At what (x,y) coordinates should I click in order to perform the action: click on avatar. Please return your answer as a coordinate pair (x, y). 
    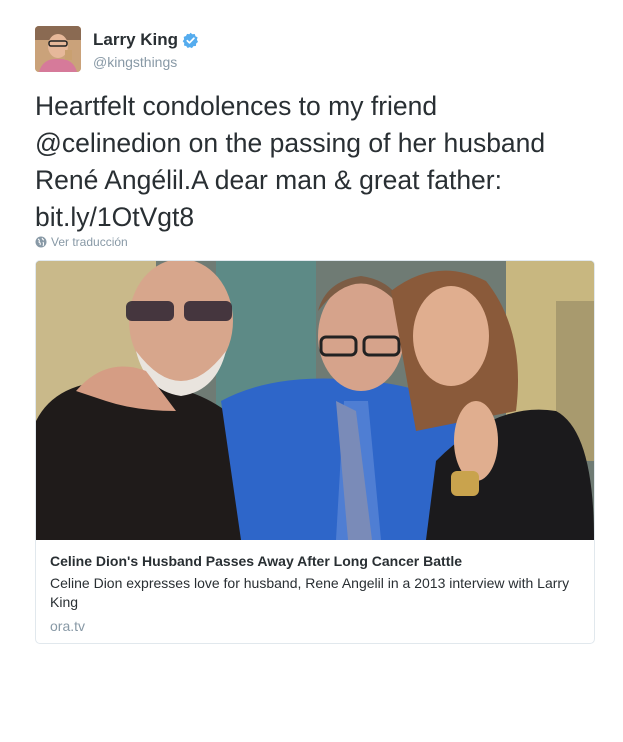
    Looking at the image, I should click on (58, 49).